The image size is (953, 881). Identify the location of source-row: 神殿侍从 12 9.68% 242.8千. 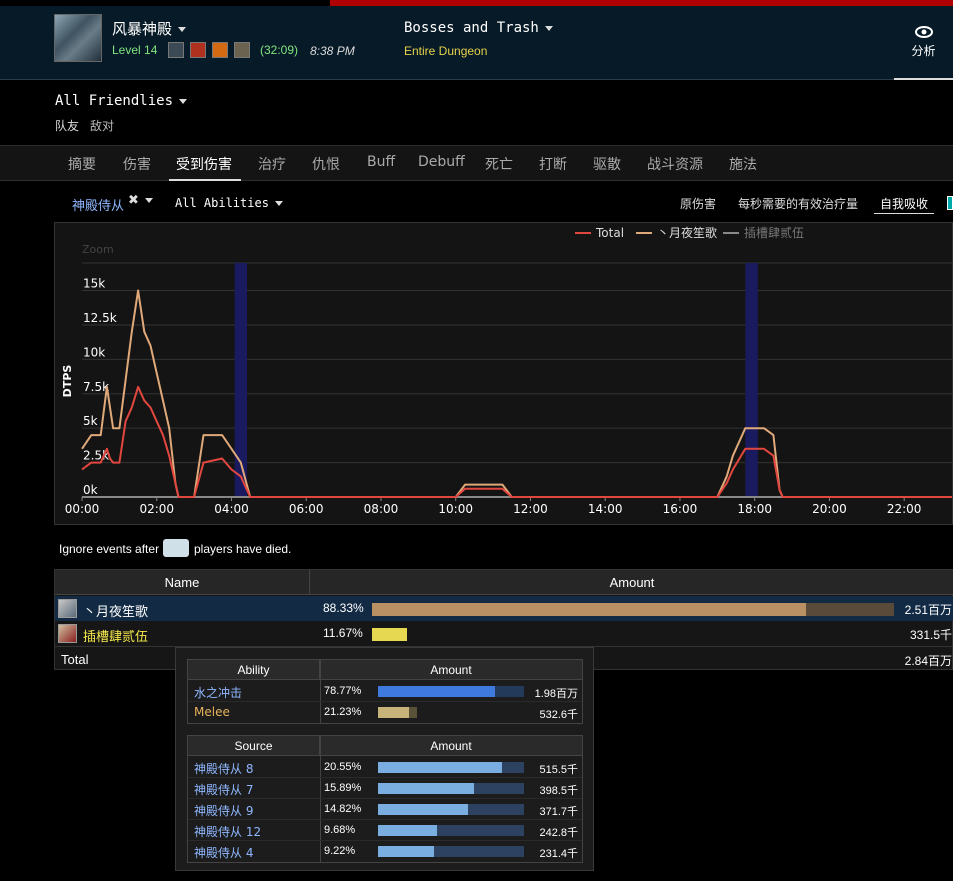
(385, 830).